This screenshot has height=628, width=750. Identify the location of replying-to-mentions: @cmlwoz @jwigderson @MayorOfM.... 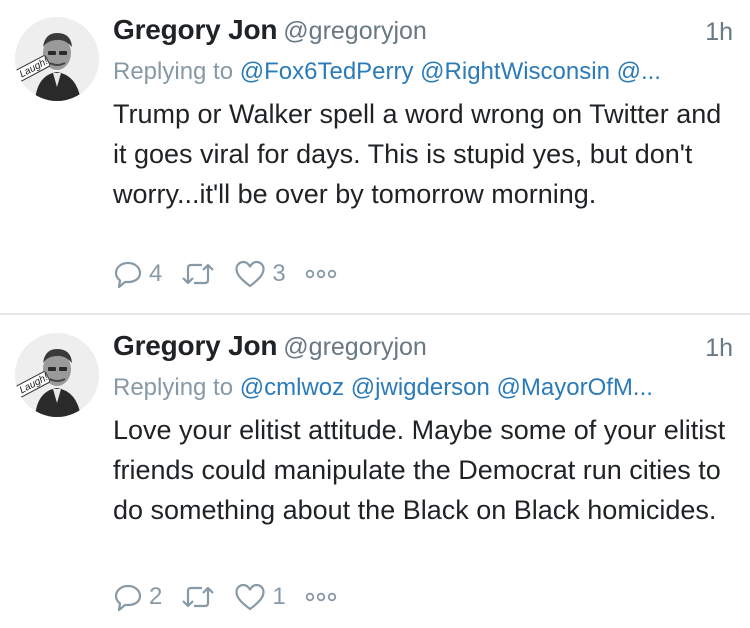
(446, 387).